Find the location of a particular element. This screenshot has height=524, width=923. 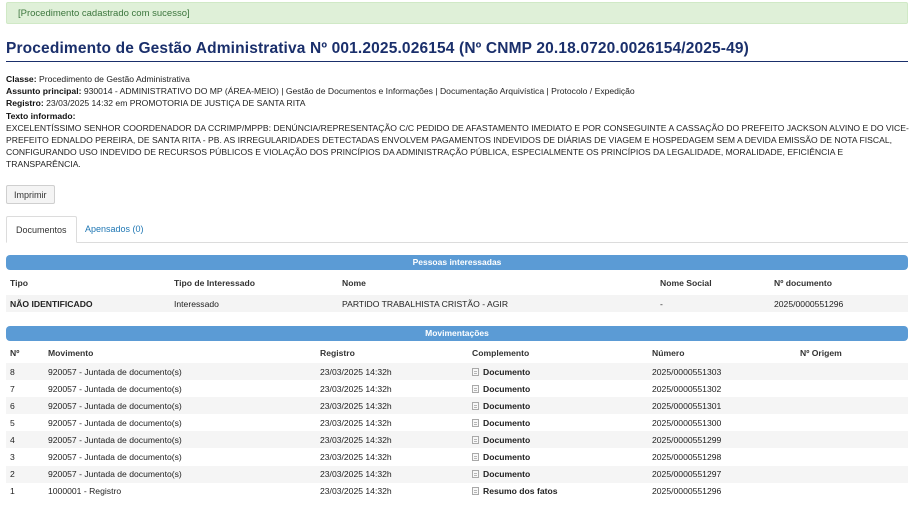

col-n-documento: Nº documento is located at coordinates (803, 283).